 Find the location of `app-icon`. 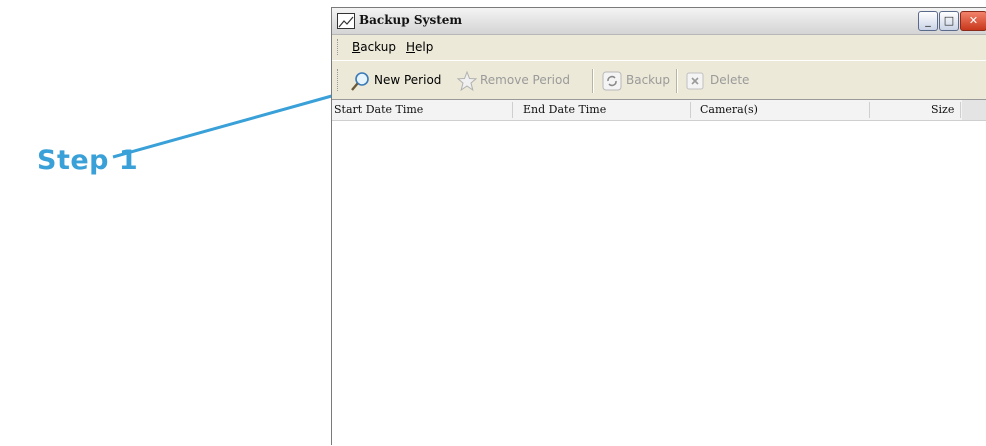

app-icon is located at coordinates (346, 21).